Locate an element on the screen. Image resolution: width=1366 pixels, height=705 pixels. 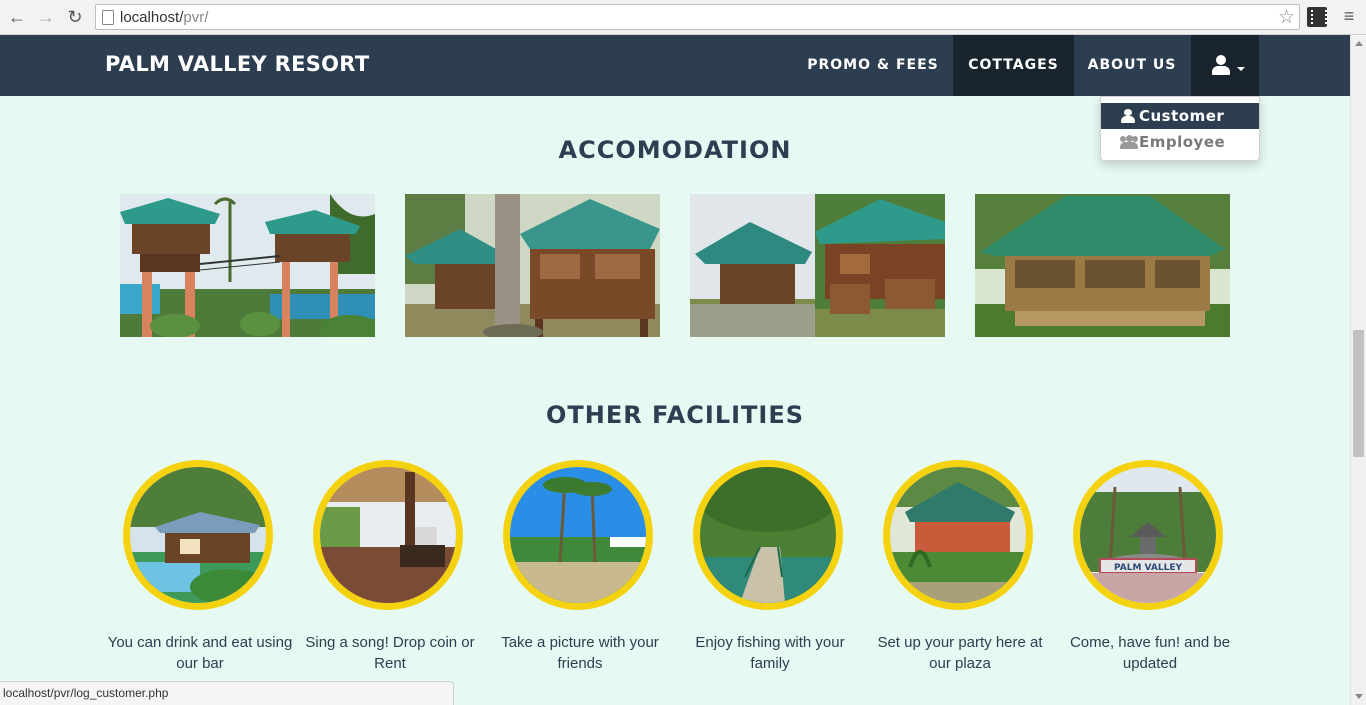
forward-arrow-icon: → is located at coordinates (46, 17).